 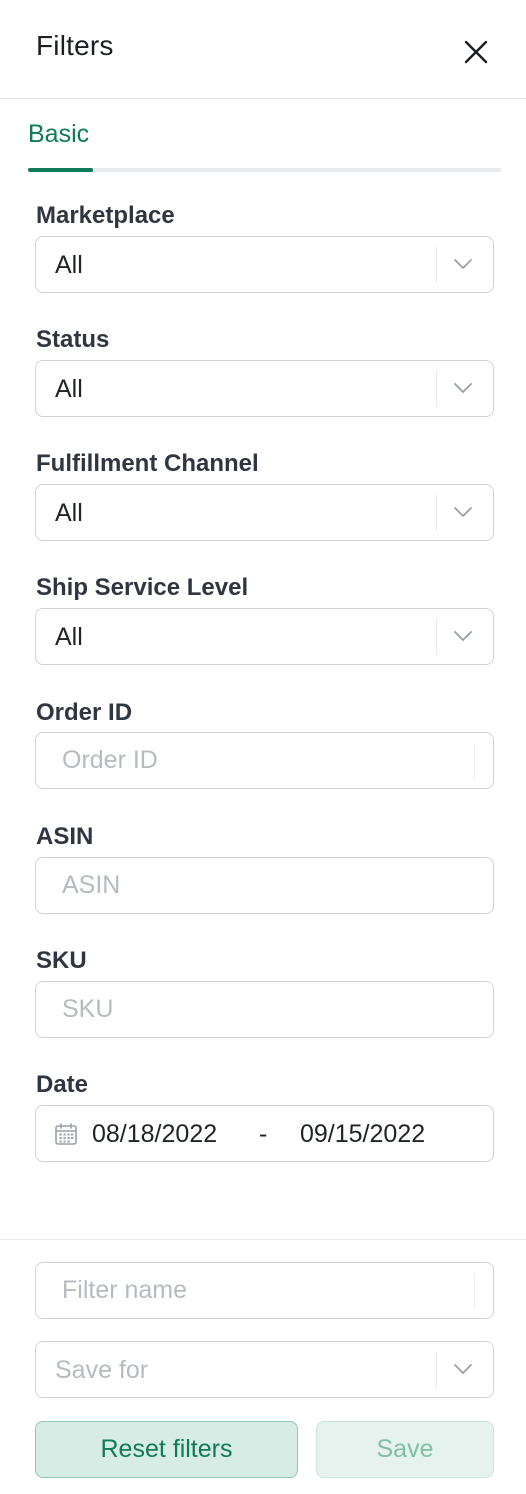 What do you see at coordinates (154, 1134) in the screenshot?
I see `date-start: 08/18/2022` at bounding box center [154, 1134].